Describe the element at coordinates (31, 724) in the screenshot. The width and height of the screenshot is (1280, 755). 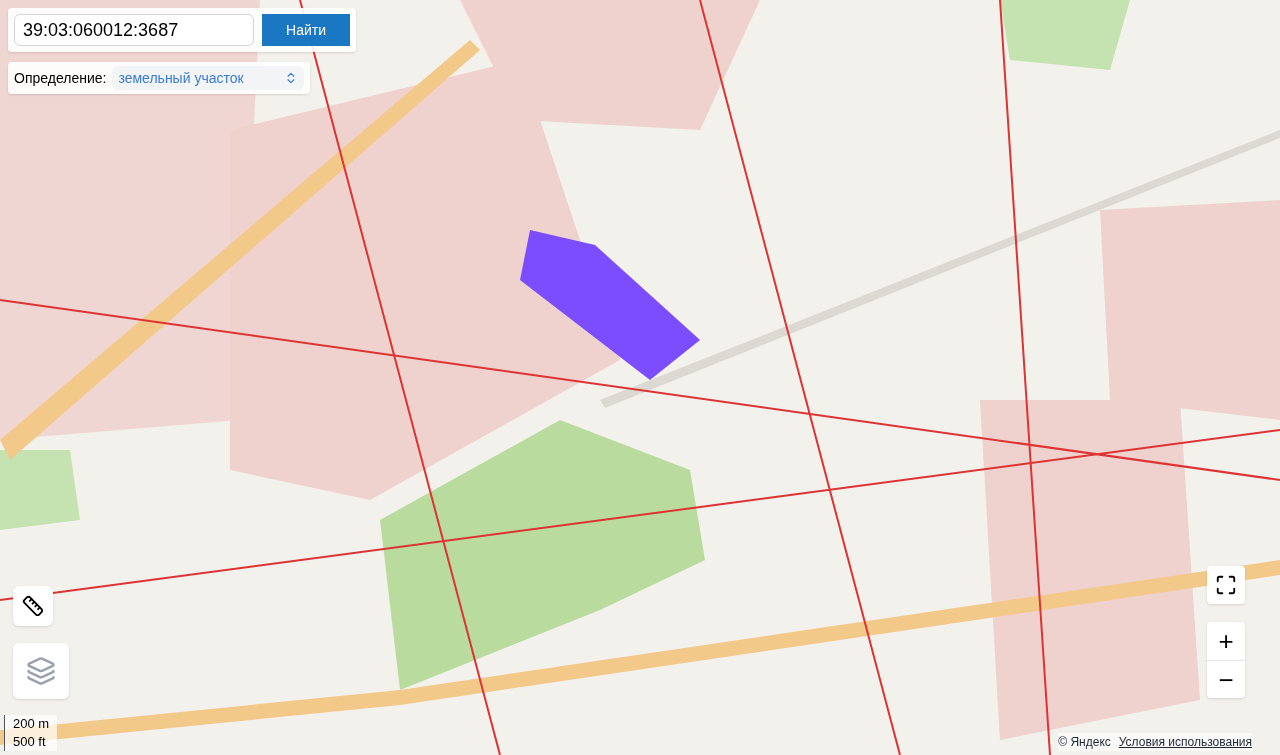
I see `scale-label: 200 m` at that location.